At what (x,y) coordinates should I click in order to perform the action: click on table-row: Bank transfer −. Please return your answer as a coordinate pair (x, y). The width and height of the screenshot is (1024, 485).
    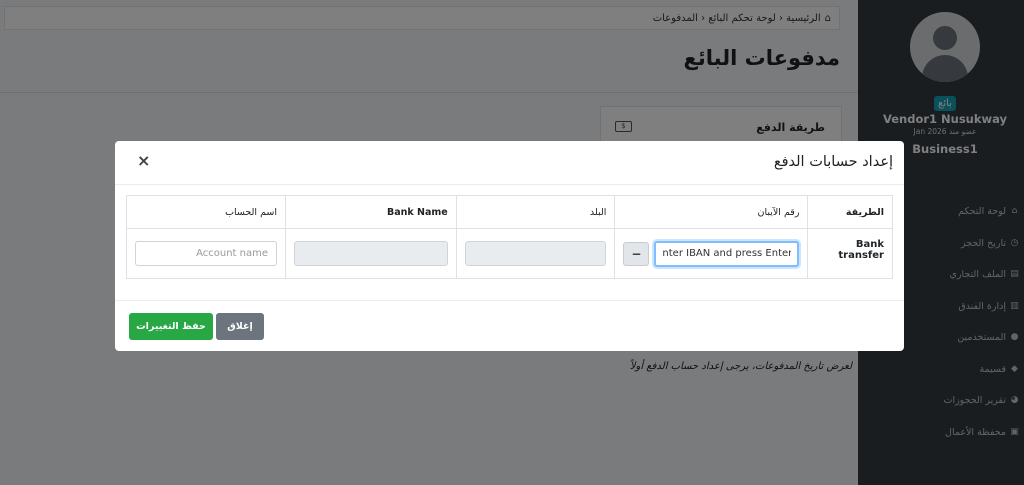
    Looking at the image, I should click on (509, 253).